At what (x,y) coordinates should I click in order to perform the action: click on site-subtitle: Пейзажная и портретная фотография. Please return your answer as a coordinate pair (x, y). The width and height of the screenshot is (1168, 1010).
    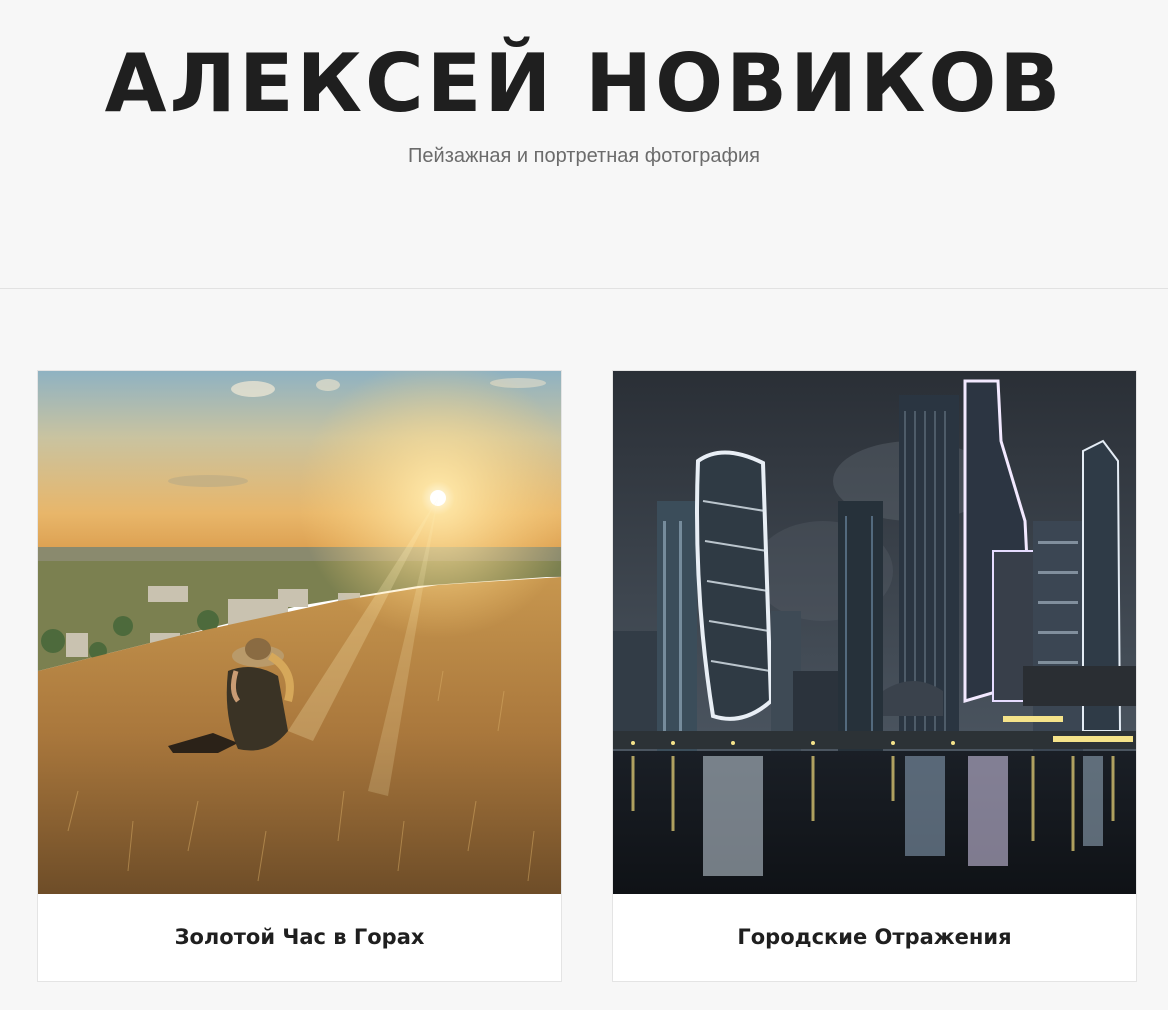
    Looking at the image, I should click on (584, 156).